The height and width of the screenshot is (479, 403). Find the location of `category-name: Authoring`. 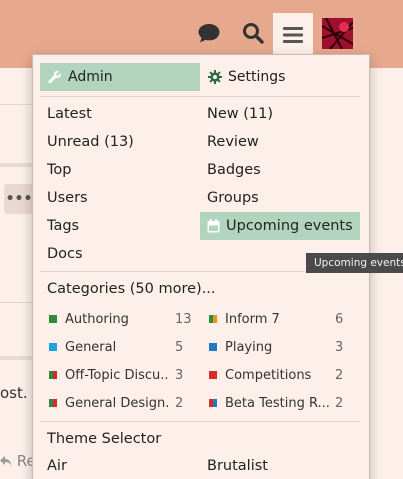

category-name: Authoring is located at coordinates (97, 319).